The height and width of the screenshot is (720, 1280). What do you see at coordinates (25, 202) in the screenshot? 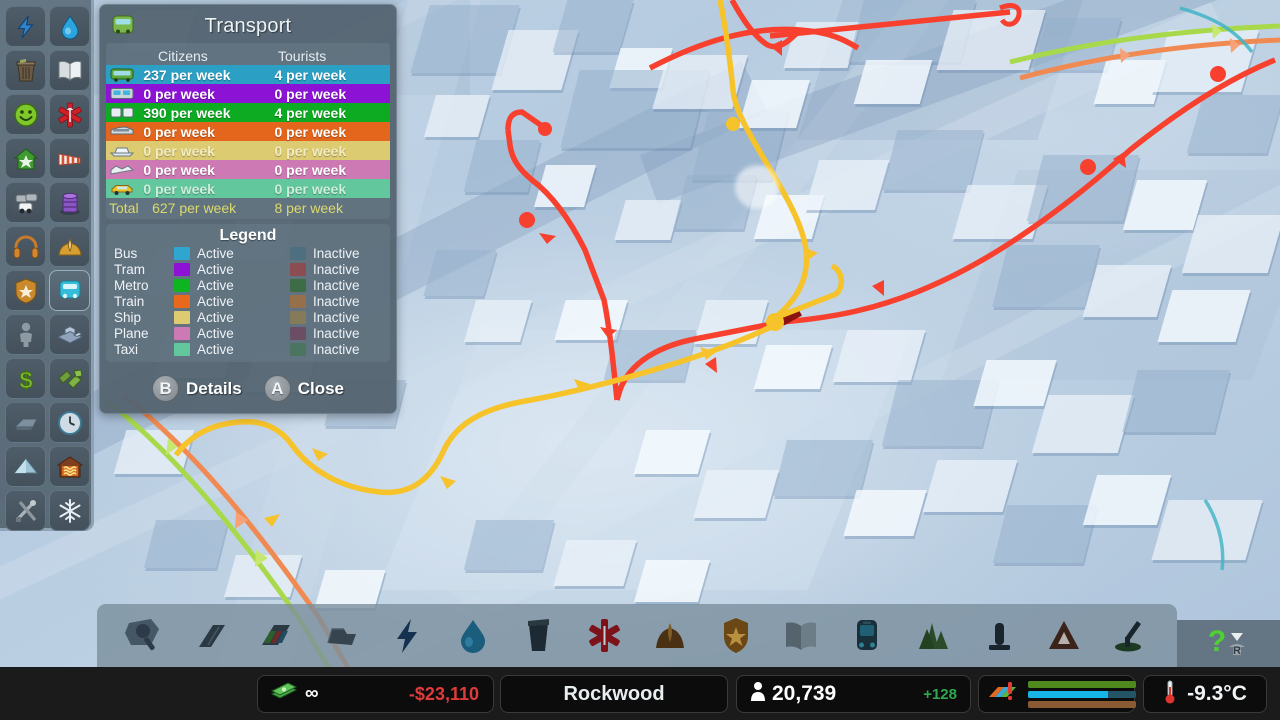
I see `sidebar-item-traffic` at bounding box center [25, 202].